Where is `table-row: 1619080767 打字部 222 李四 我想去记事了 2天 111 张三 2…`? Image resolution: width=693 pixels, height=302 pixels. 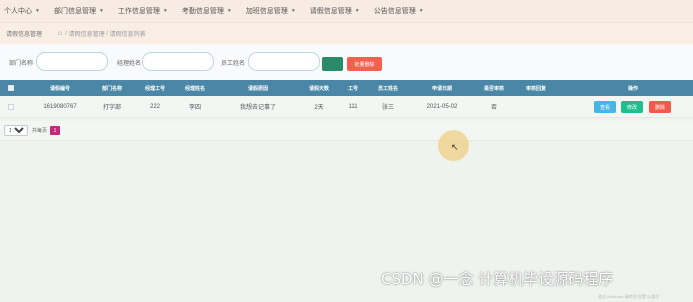 table-row: 1619080767 打字部 222 李四 我想去记事了 2天 111 张三 2… is located at coordinates (346, 107).